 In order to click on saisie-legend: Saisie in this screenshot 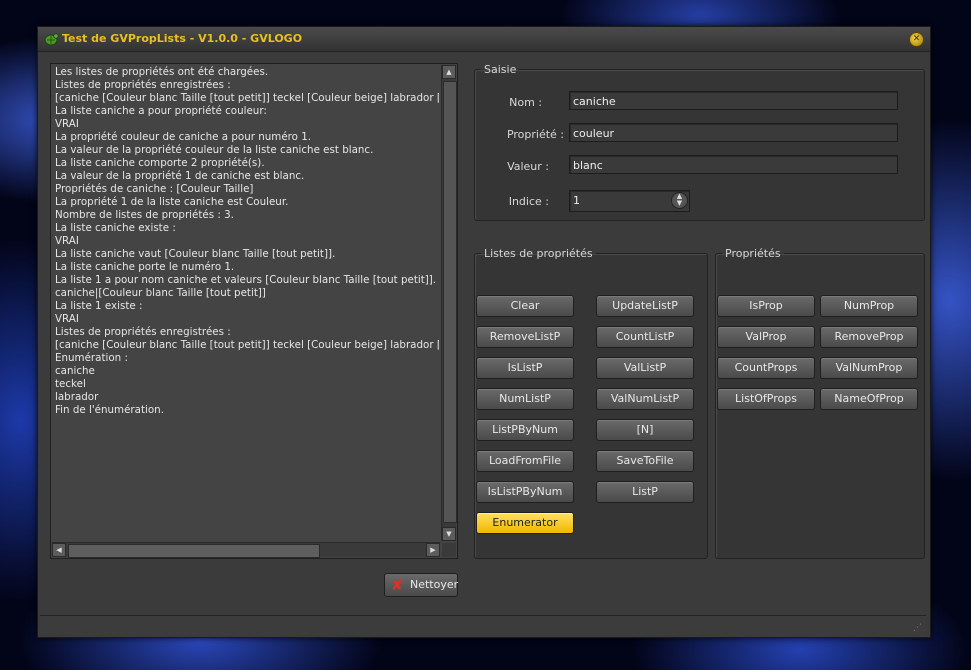, I will do `click(500, 69)`.